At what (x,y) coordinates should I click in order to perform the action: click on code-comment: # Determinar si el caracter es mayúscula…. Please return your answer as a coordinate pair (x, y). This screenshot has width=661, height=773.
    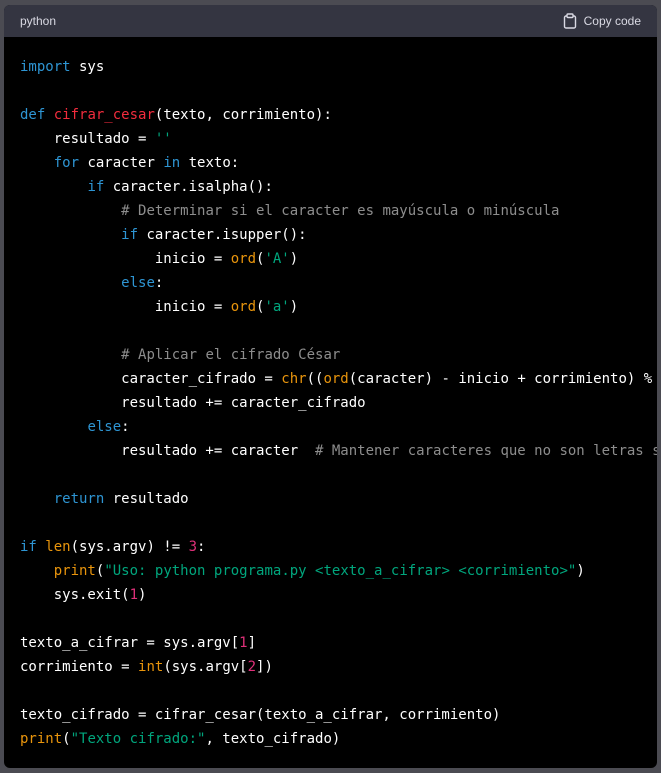
    Looking at the image, I should click on (340, 211).